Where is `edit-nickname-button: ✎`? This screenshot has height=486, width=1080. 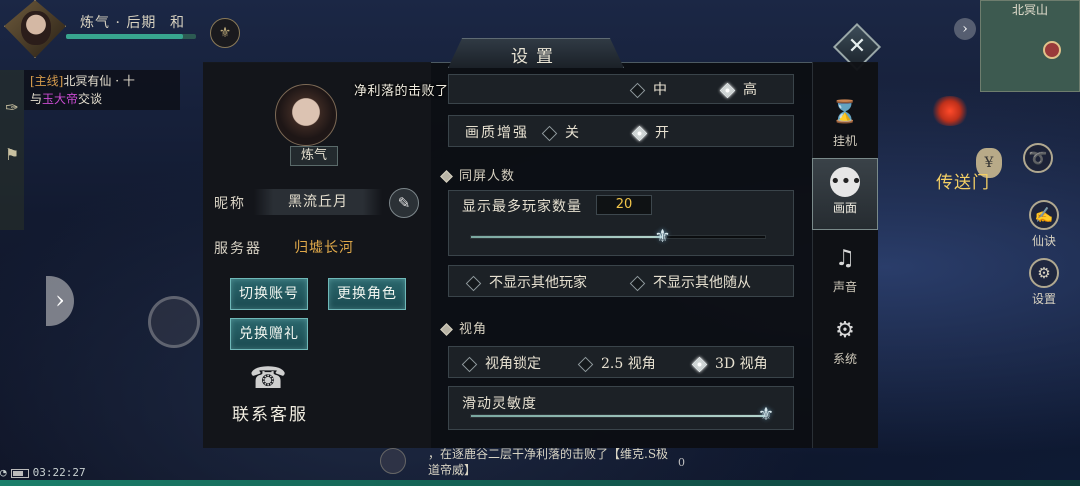
edit-nickname-button: ✎ is located at coordinates (404, 203).